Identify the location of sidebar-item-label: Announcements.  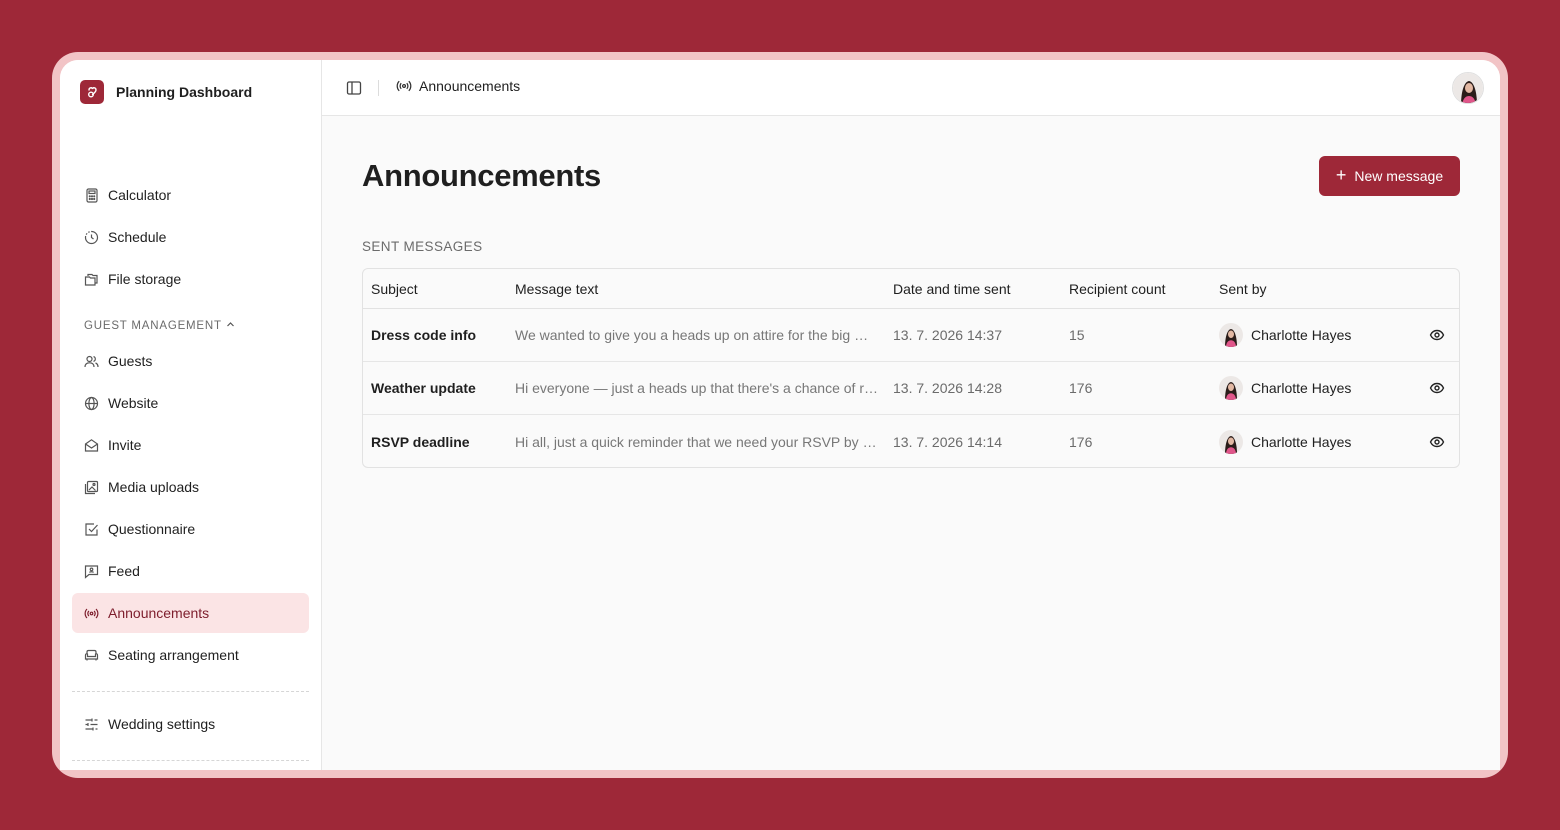
(159, 613).